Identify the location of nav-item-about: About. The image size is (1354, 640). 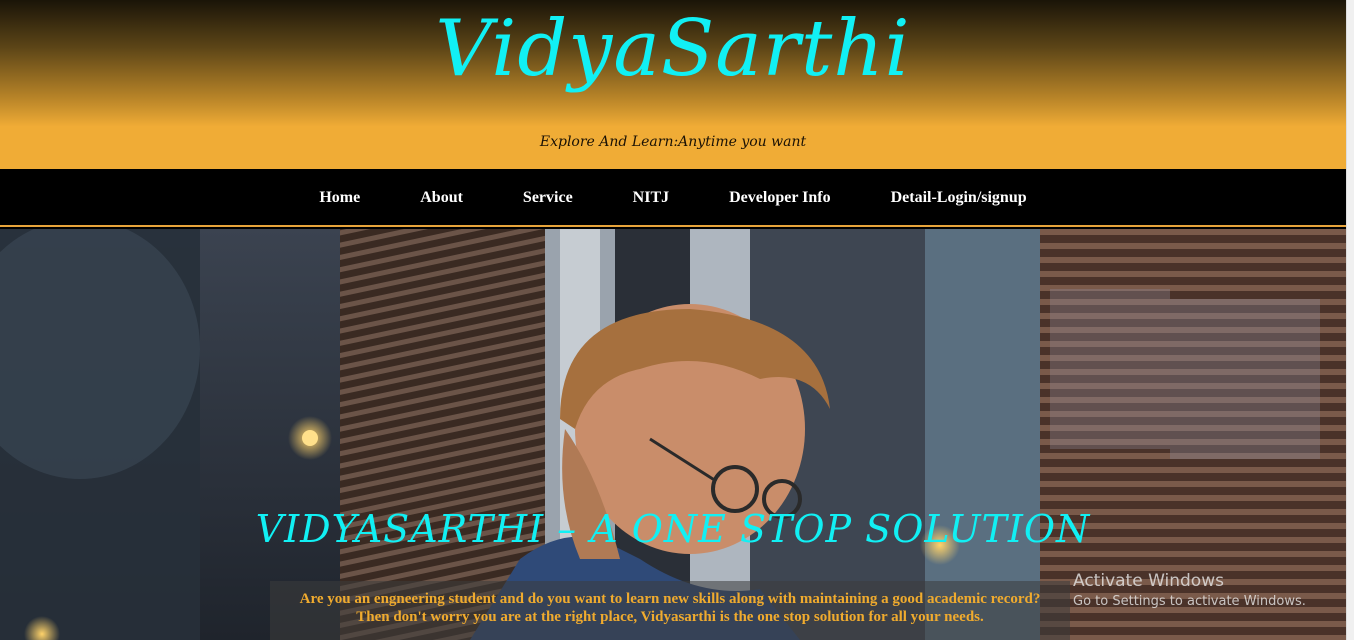
(441, 198).